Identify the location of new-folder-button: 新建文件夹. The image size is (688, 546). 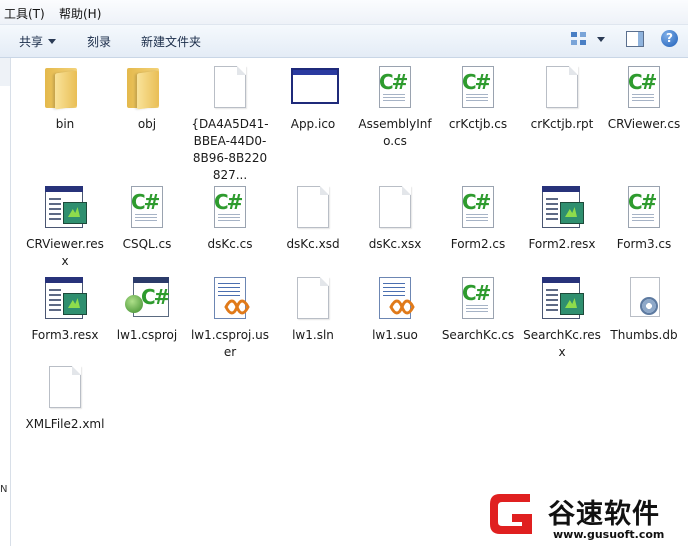
(171, 41).